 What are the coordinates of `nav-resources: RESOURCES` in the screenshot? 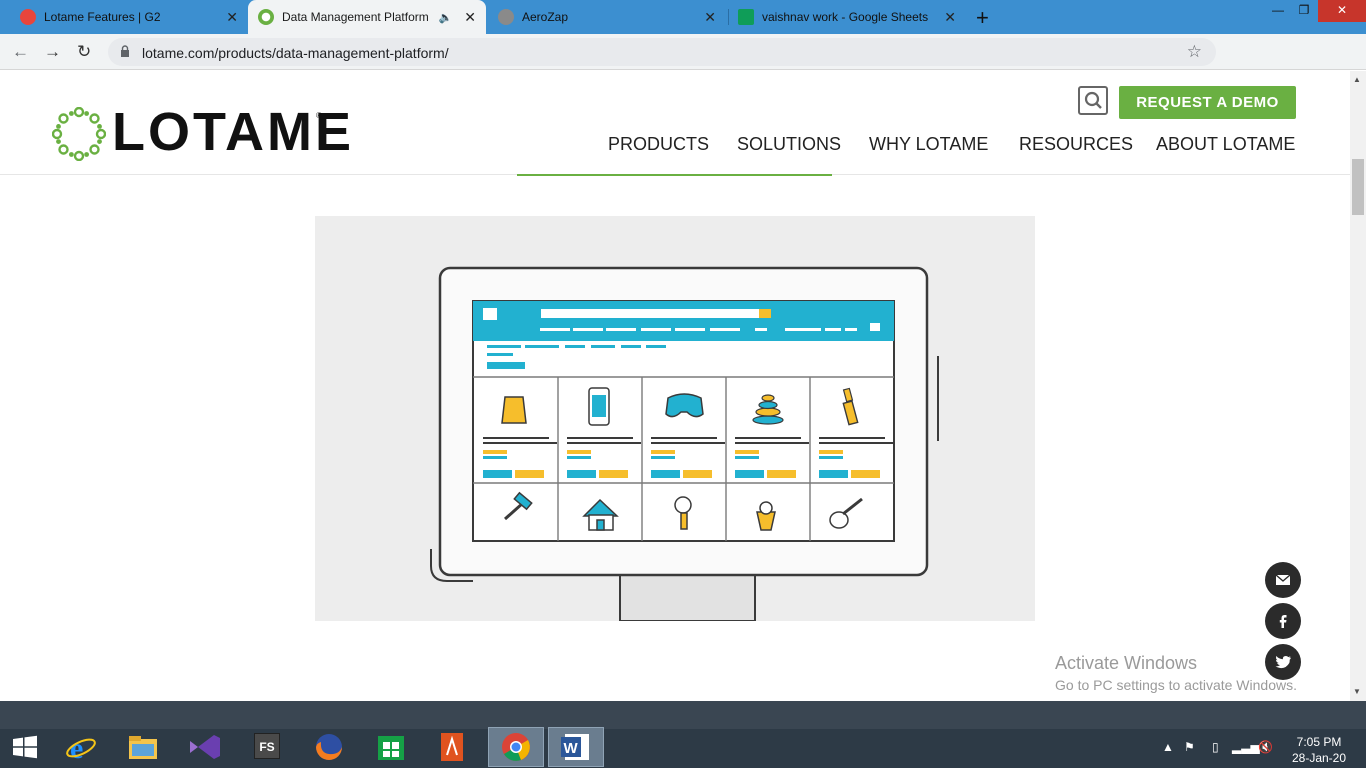 It's located at (1076, 144).